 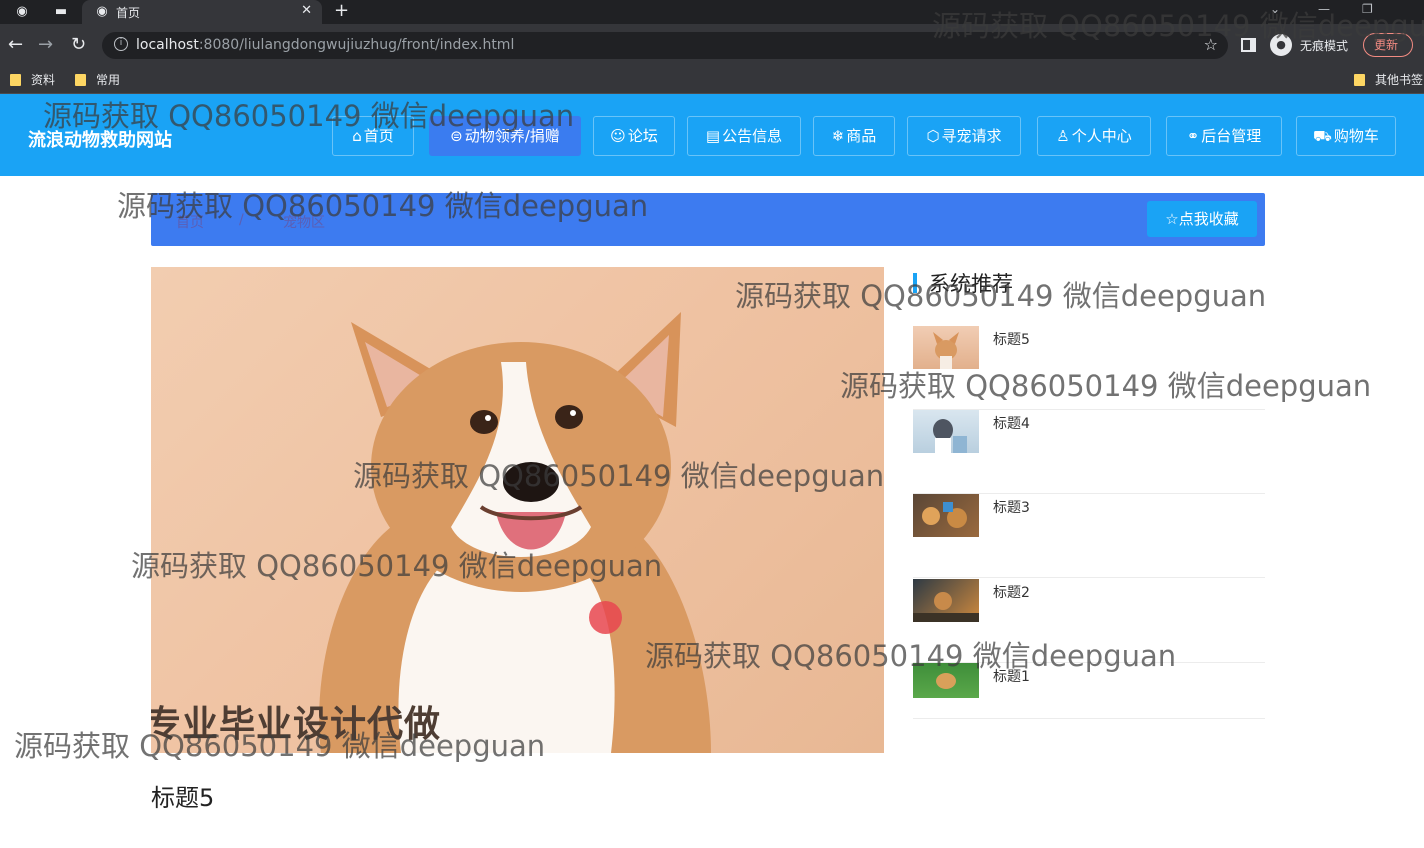 I want to click on recommend-item: 标题2, so click(x=1089, y=621).